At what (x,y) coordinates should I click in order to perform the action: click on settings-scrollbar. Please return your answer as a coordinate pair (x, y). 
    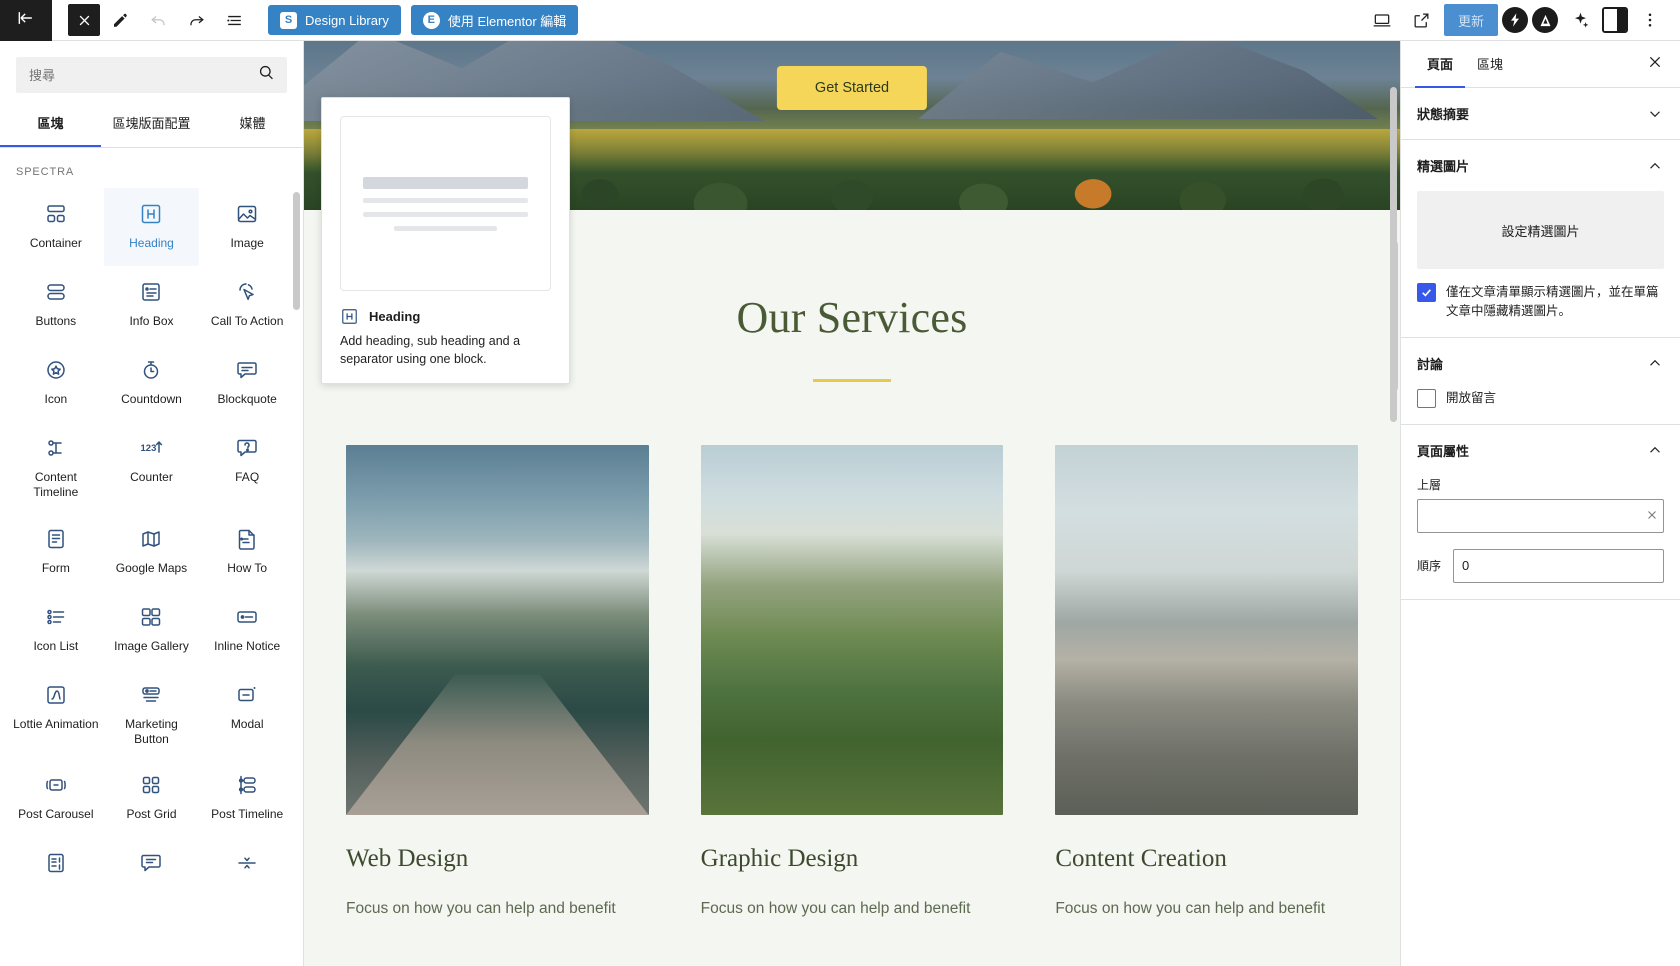
    Looking at the image, I should click on (1394, 316).